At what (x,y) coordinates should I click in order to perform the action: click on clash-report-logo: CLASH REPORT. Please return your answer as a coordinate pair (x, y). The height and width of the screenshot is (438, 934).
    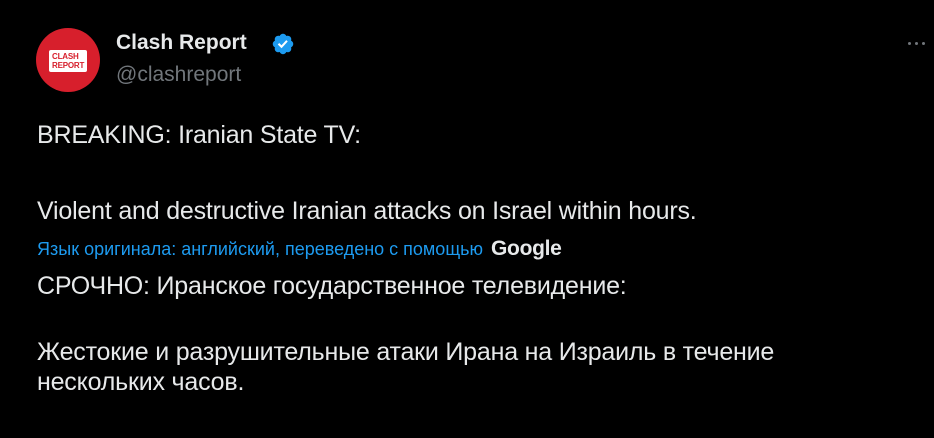
    Looking at the image, I should click on (68, 61).